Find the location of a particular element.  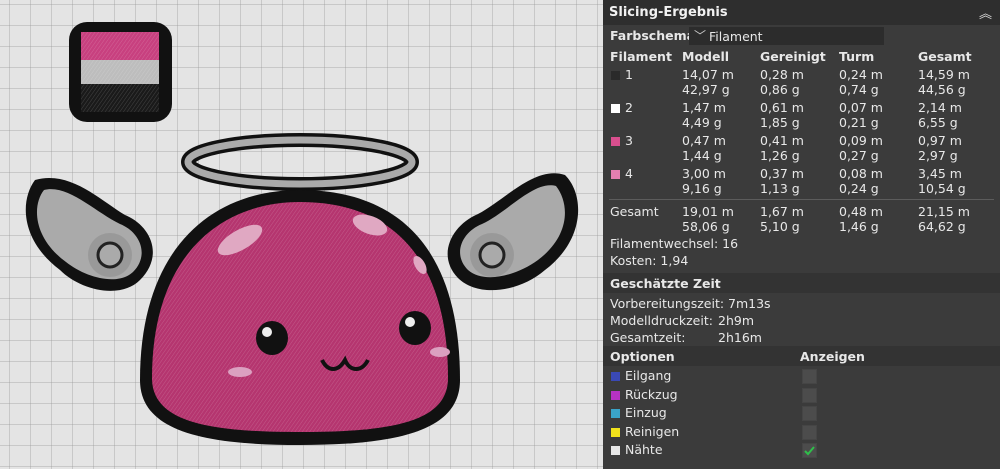

option-label: Nähte is located at coordinates (644, 449).